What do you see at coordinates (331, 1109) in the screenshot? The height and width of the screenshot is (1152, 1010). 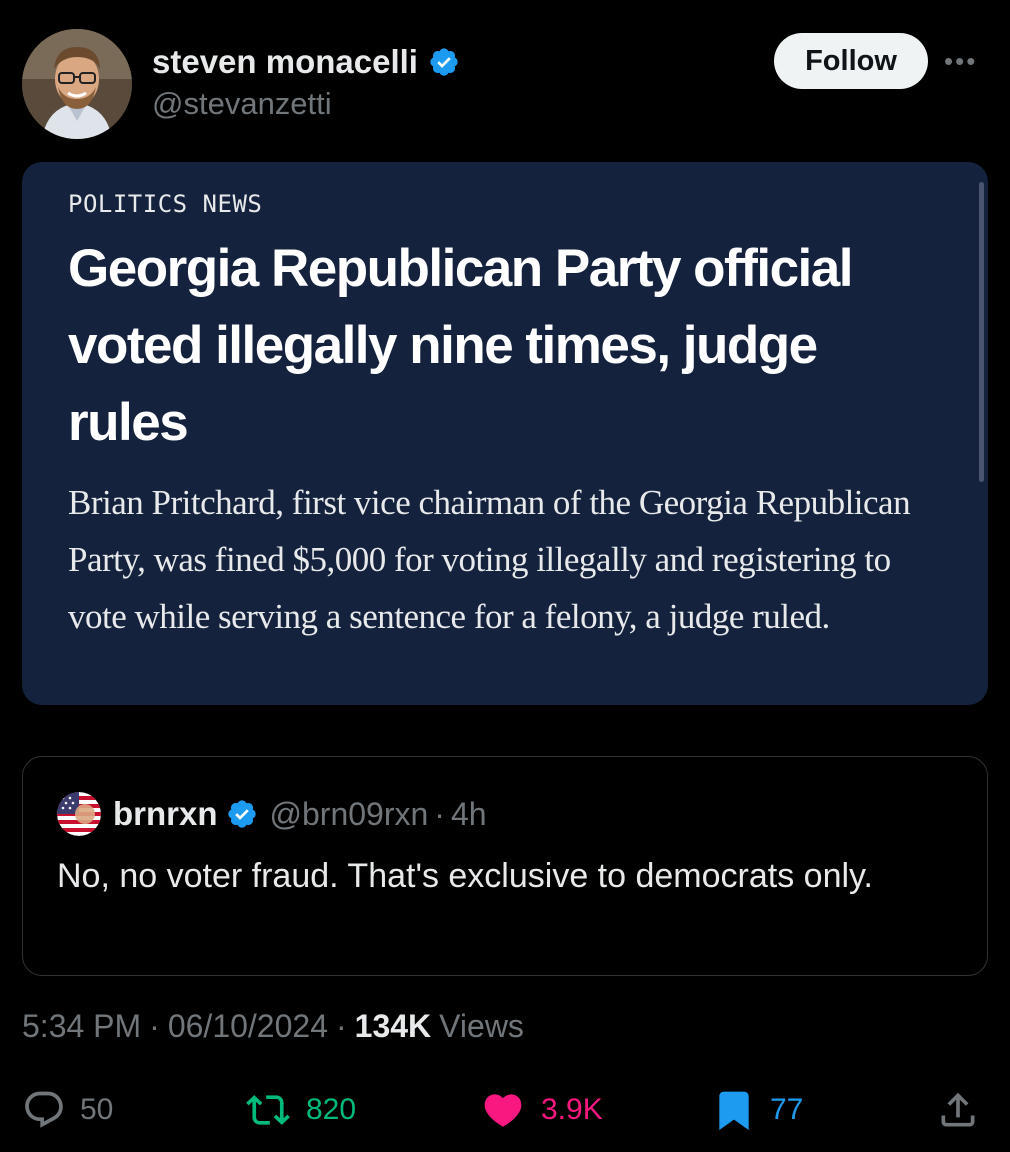 I see `retweet-count: 820` at bounding box center [331, 1109].